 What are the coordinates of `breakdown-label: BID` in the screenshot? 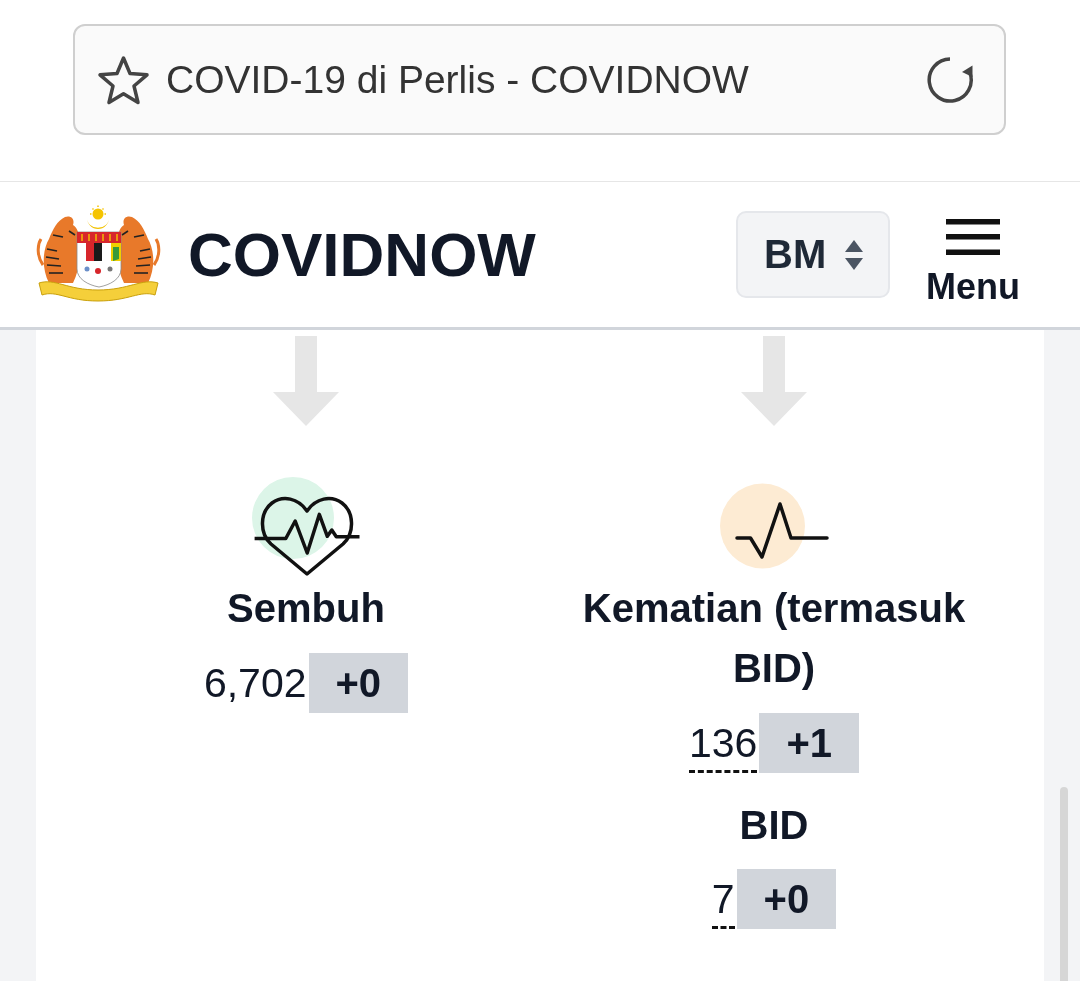 It's located at (774, 825).